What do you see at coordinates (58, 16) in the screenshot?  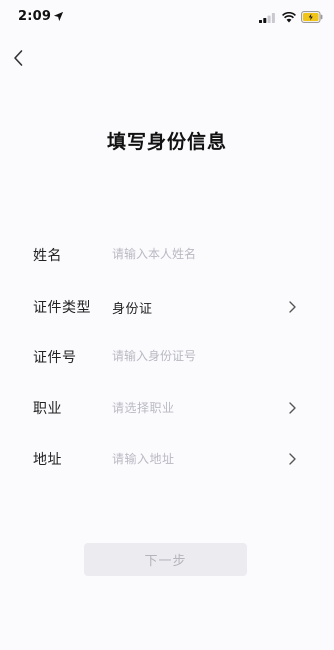 I see `location-arrow-icon` at bounding box center [58, 16].